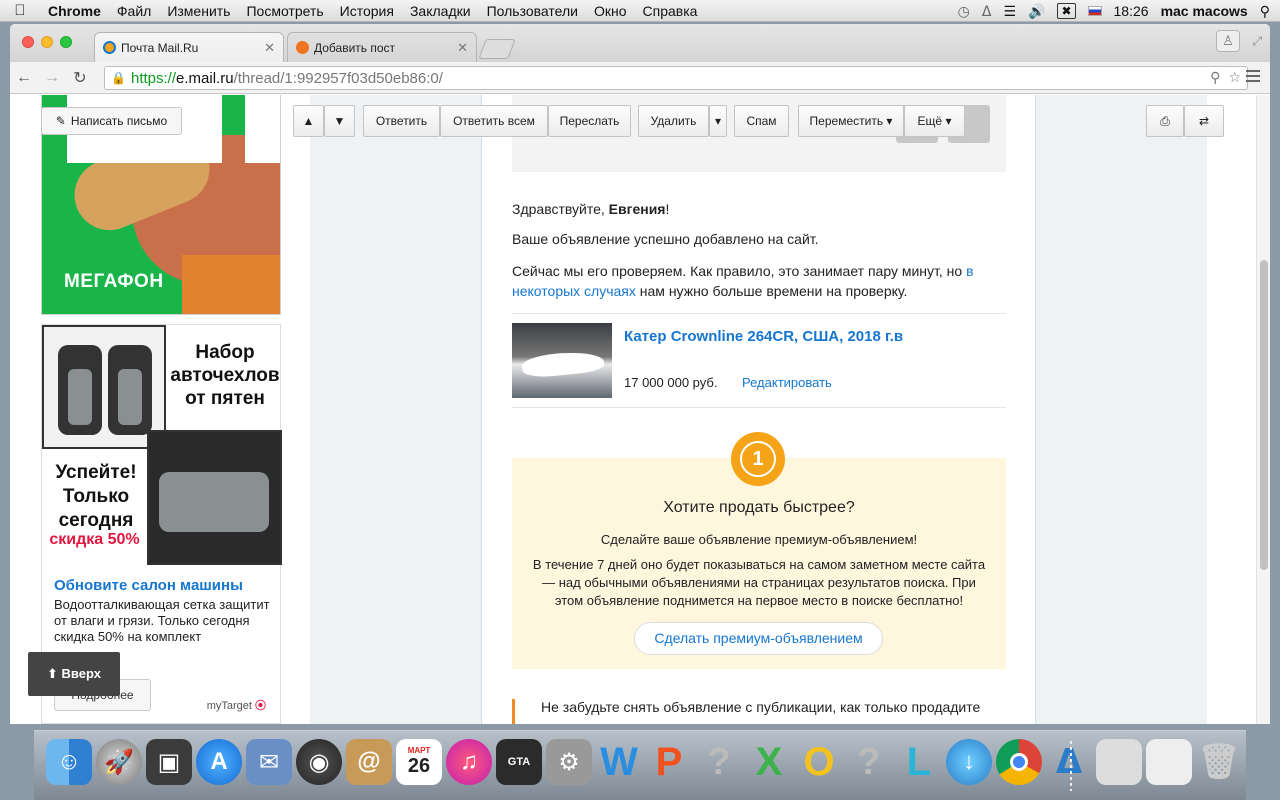 The image size is (1280, 800). I want to click on spotlight-icon: ⚲, so click(1265, 11).